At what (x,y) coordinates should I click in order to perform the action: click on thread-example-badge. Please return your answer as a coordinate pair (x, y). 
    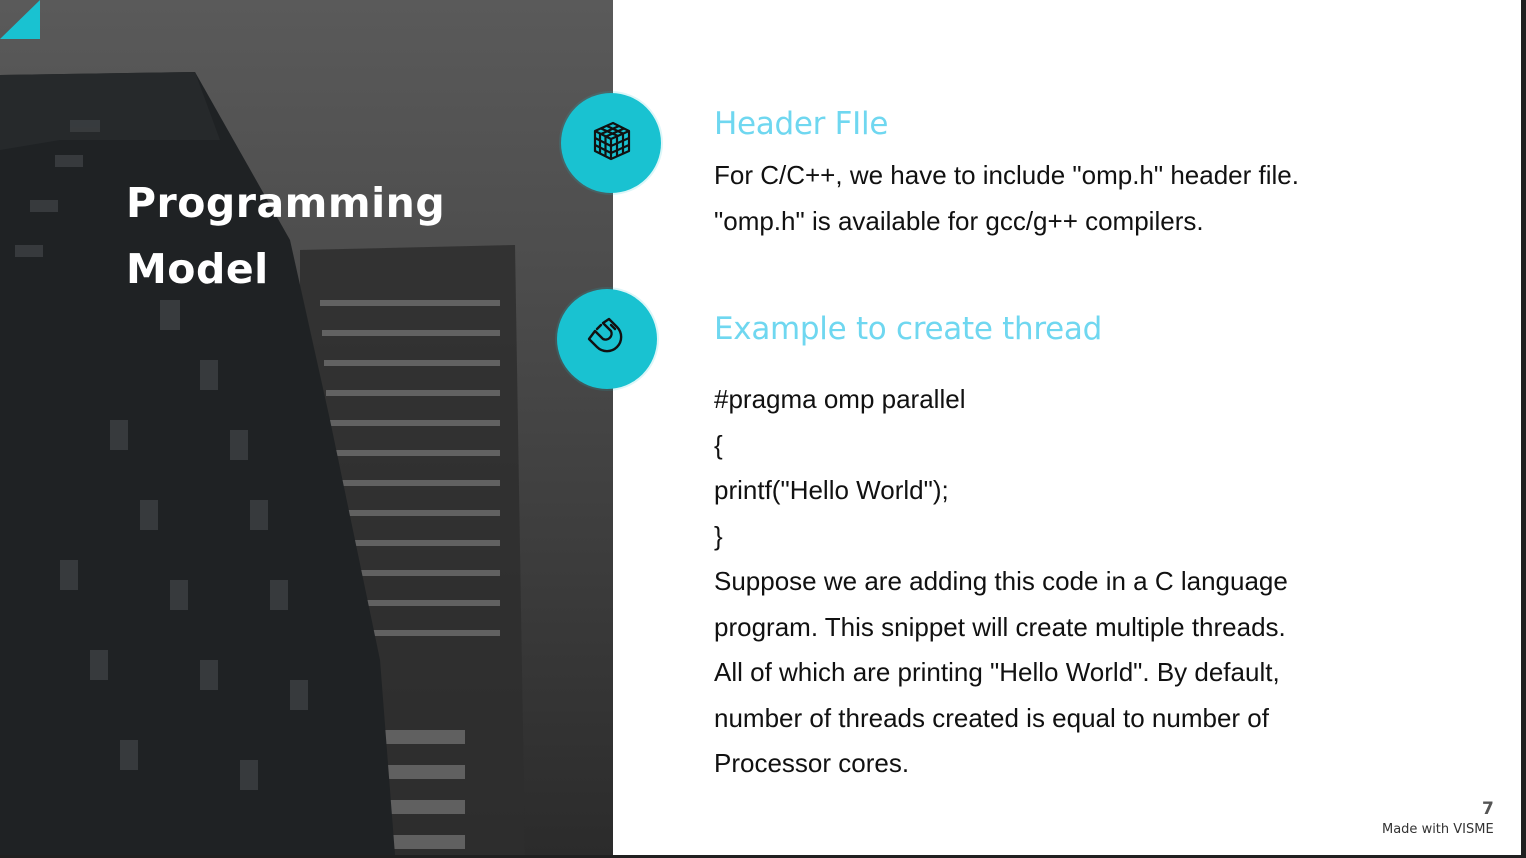
    Looking at the image, I should click on (607, 339).